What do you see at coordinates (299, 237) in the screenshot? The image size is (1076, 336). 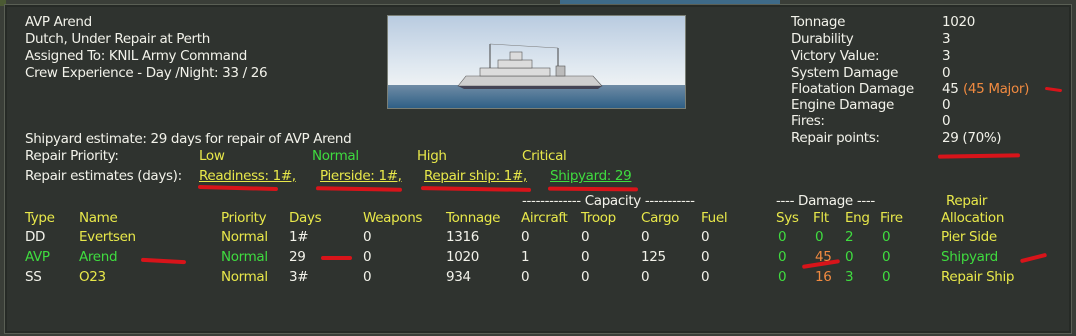 I see `row1-days: 1#` at bounding box center [299, 237].